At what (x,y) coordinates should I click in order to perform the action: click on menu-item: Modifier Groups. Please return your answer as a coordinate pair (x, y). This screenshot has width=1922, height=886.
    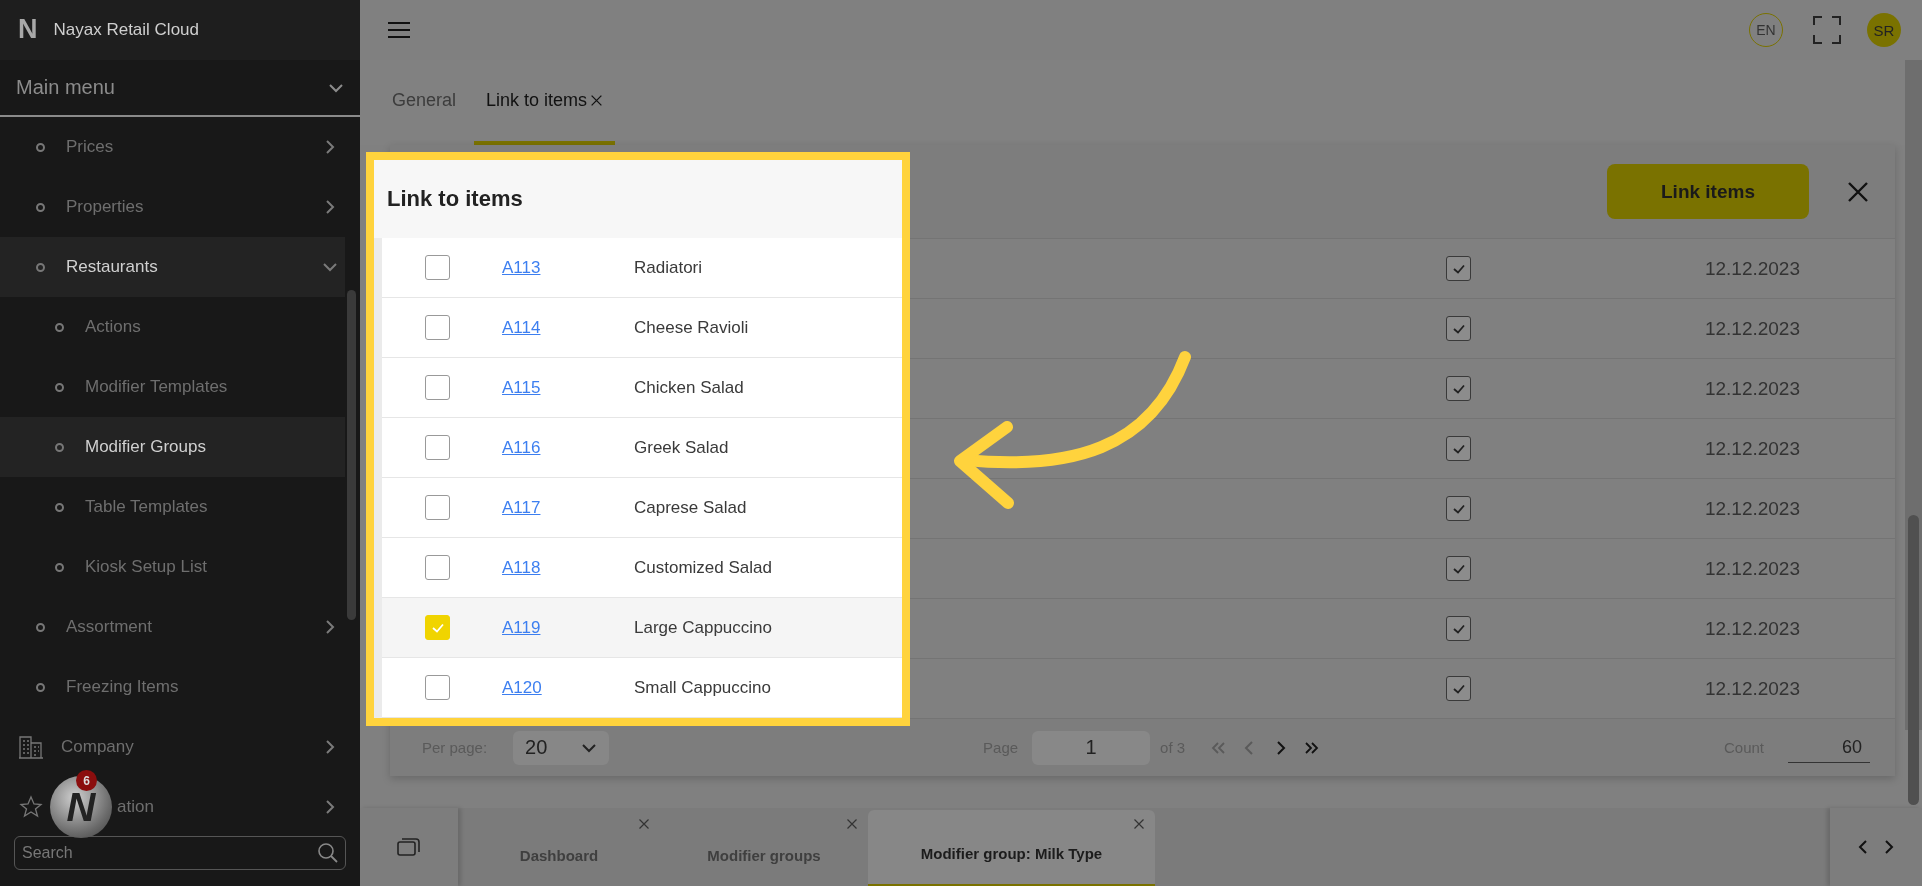
    Looking at the image, I should click on (172, 447).